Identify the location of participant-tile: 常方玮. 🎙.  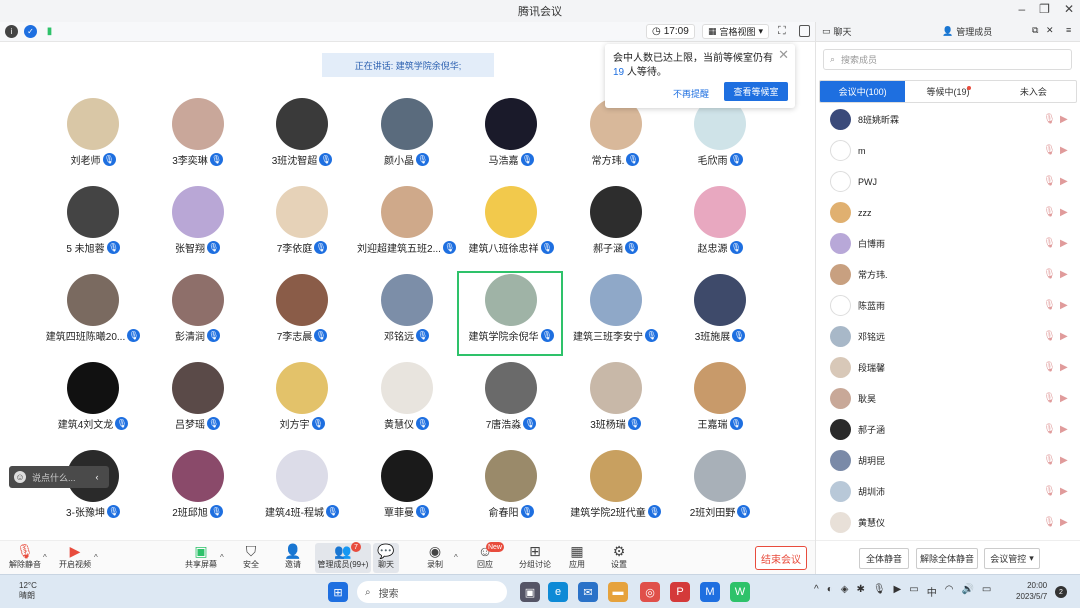
(616, 139).